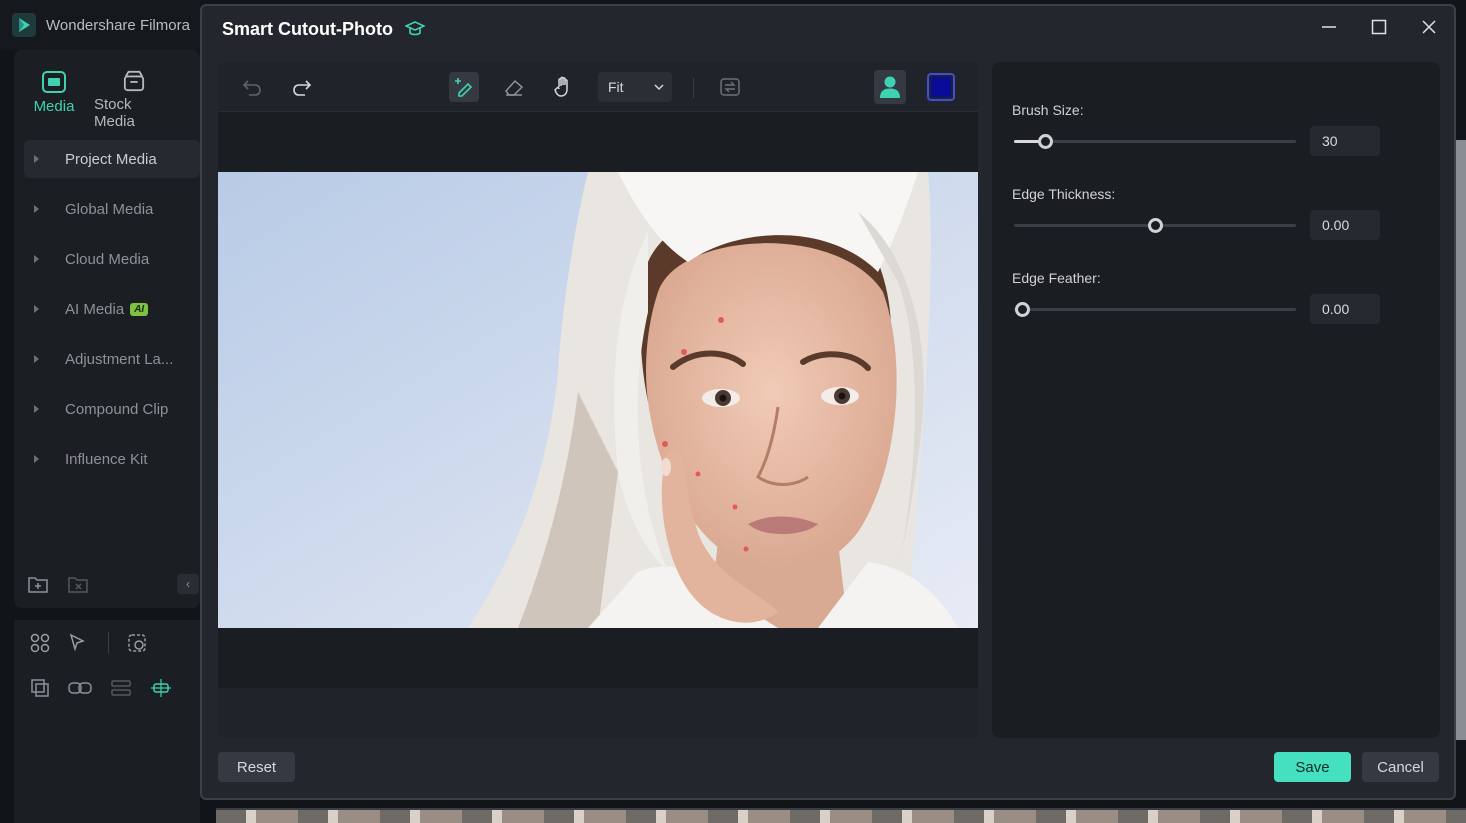 This screenshot has height=823, width=1466. I want to click on mask-color-swatch, so click(941, 87).